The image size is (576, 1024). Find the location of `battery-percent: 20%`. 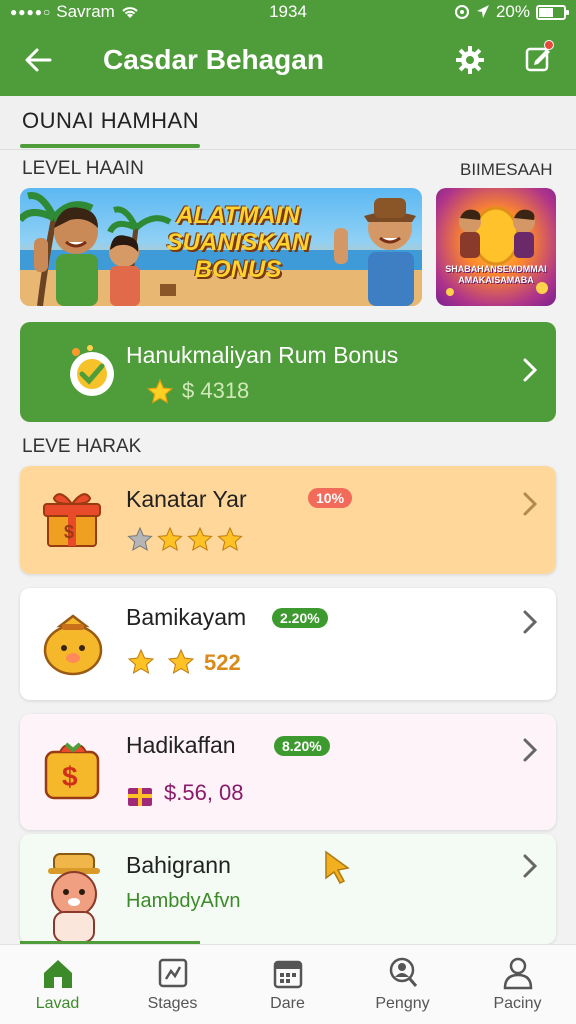

battery-percent: 20% is located at coordinates (512, 11).